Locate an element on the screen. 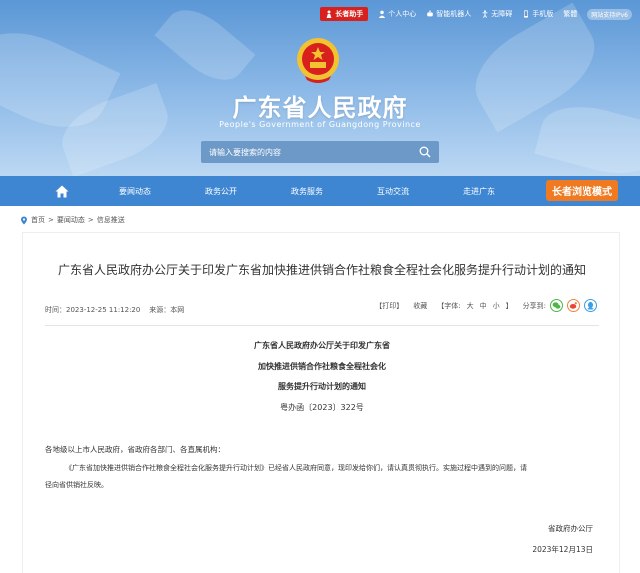 The width and height of the screenshot is (640, 573). doc-title-line: 服务提升行动计划的通知 is located at coordinates (322, 386).